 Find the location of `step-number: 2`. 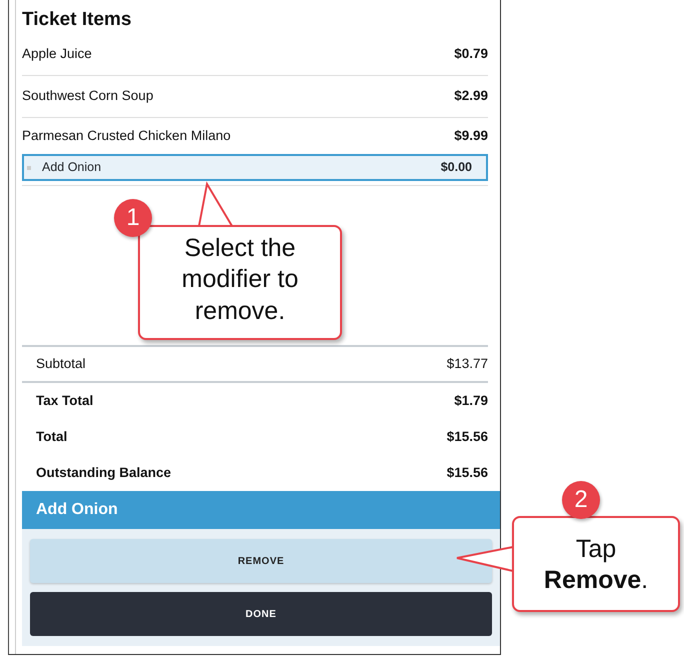

step-number: 2 is located at coordinates (581, 500).